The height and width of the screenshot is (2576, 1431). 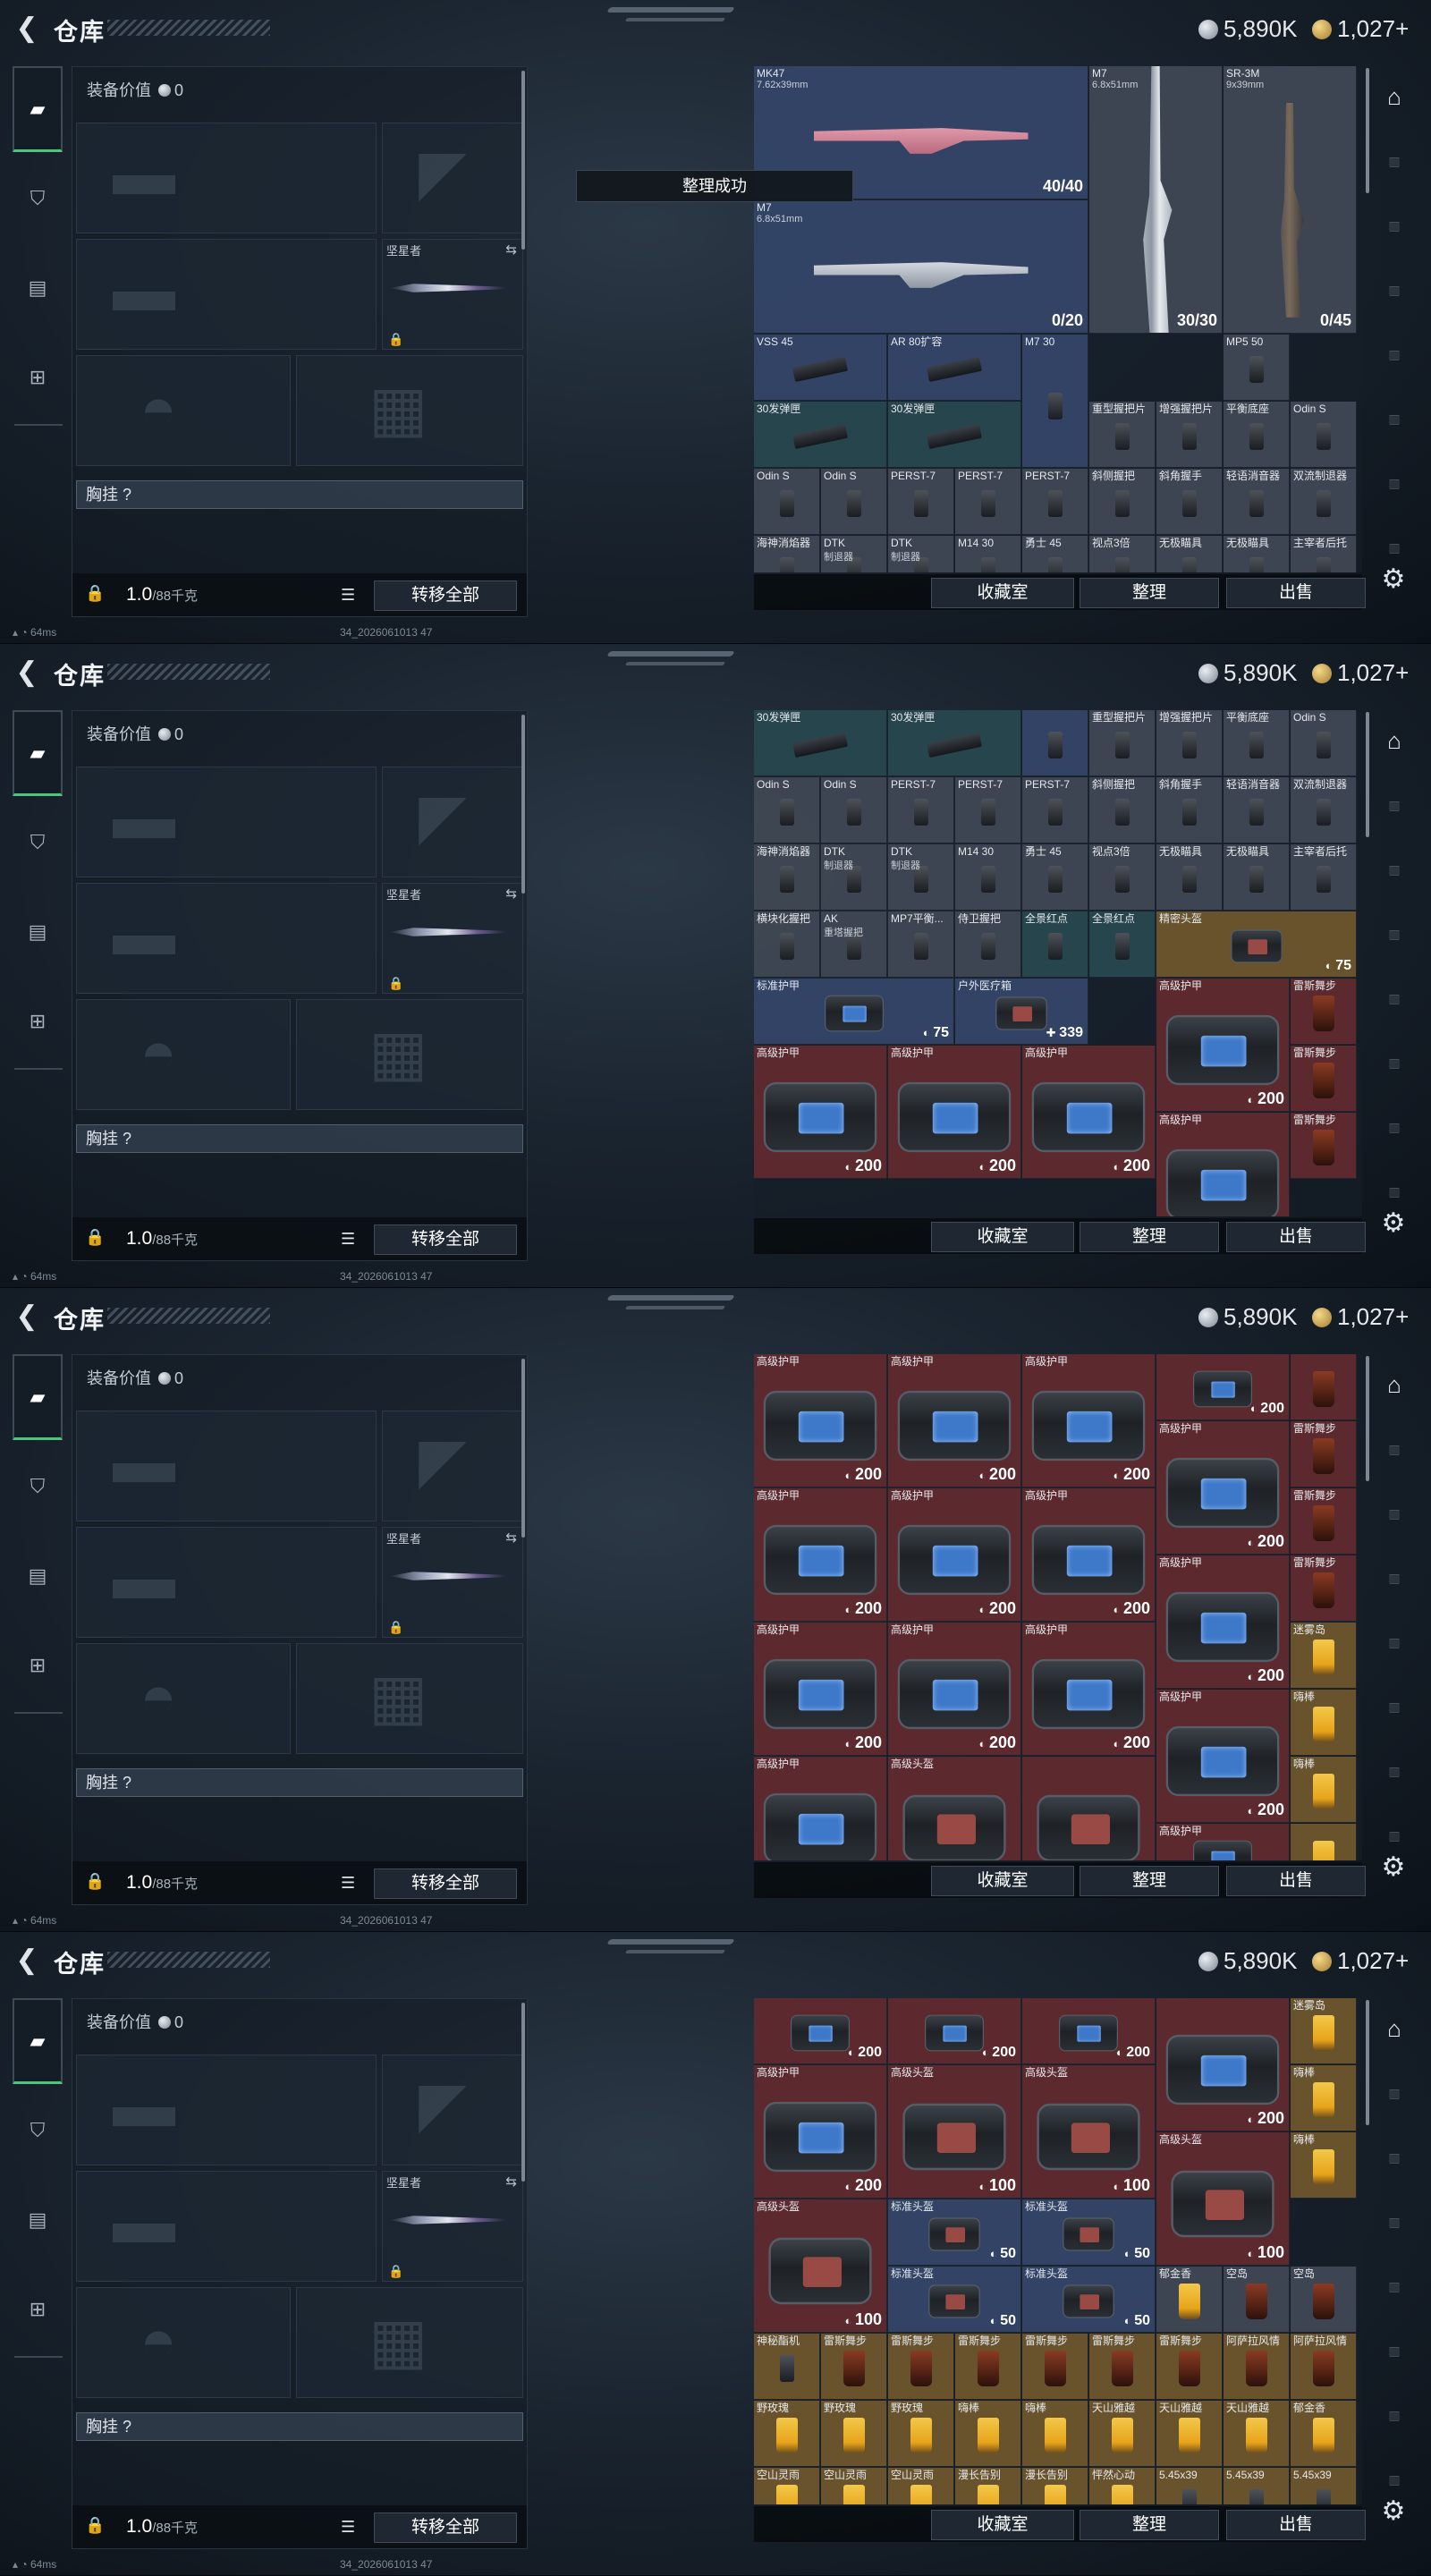 I want to click on inventory-item: 轻语消音器, so click(x=1257, y=502).